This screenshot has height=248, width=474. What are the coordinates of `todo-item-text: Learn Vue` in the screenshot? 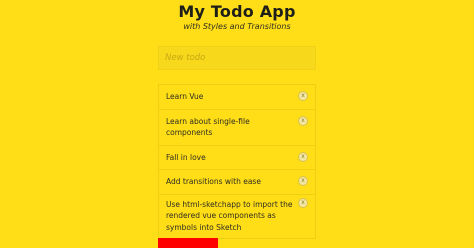 It's located at (185, 96).